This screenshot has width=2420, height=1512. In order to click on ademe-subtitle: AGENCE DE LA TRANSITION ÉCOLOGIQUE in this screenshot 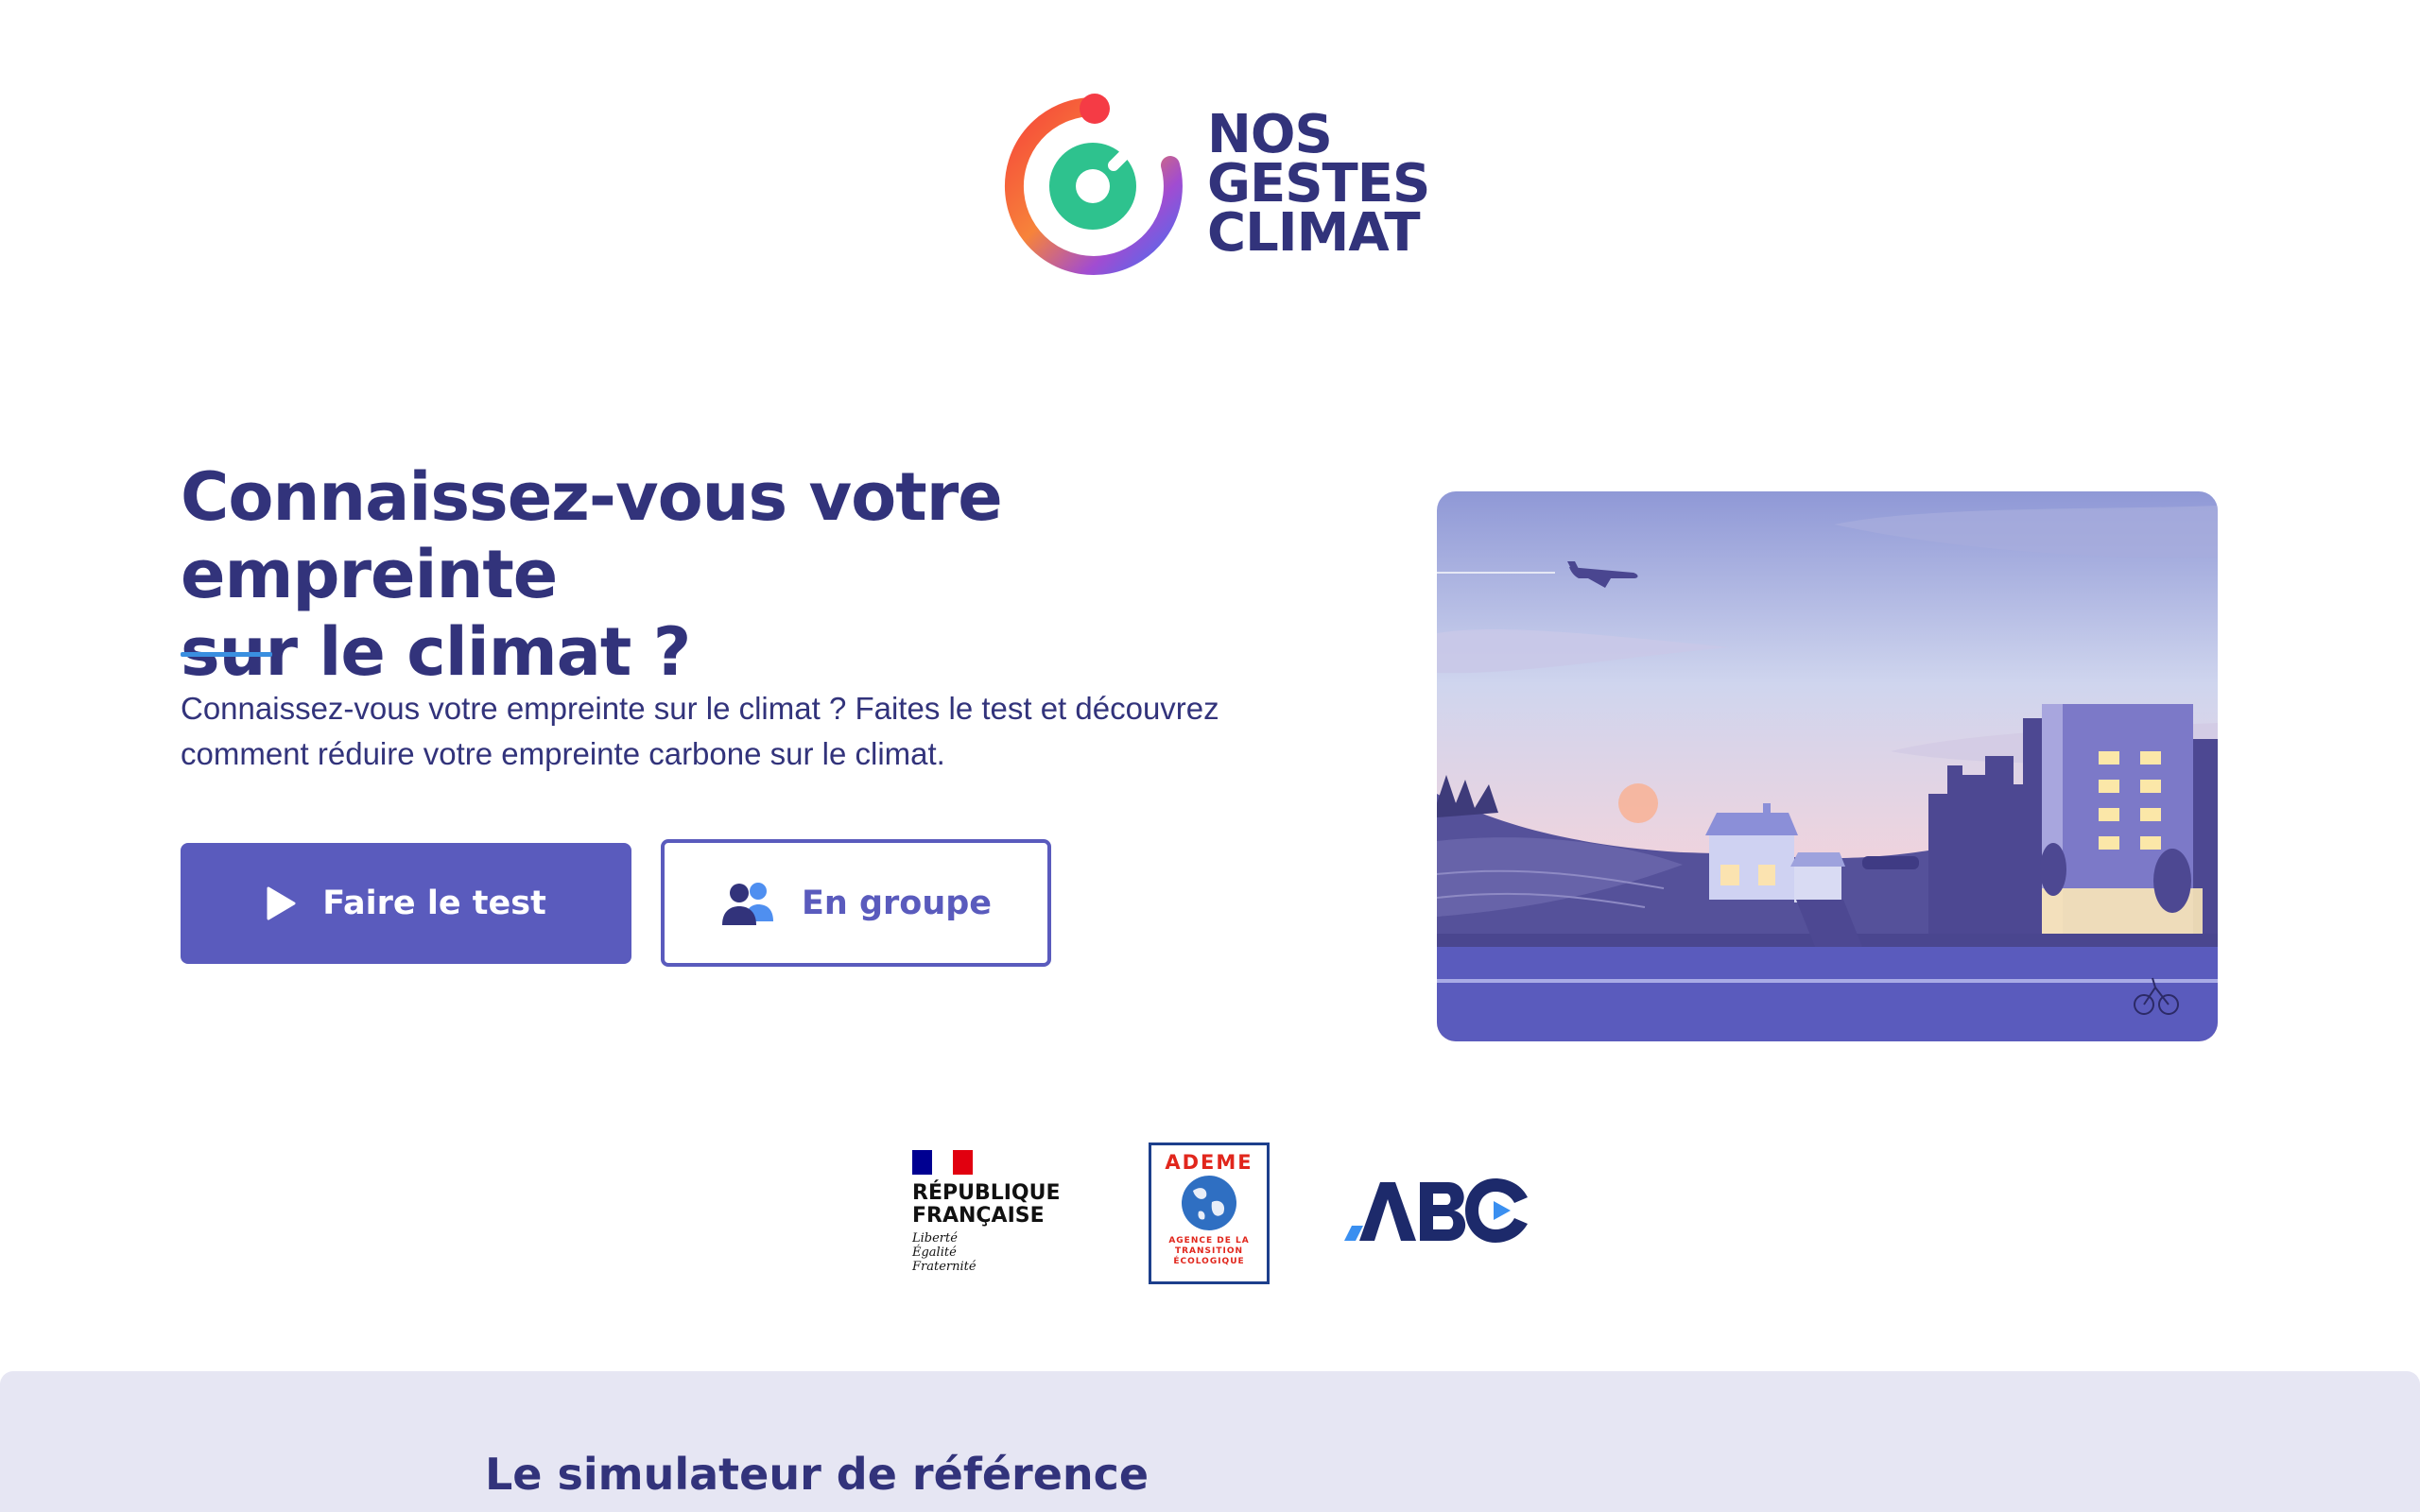, I will do `click(1208, 1251)`.